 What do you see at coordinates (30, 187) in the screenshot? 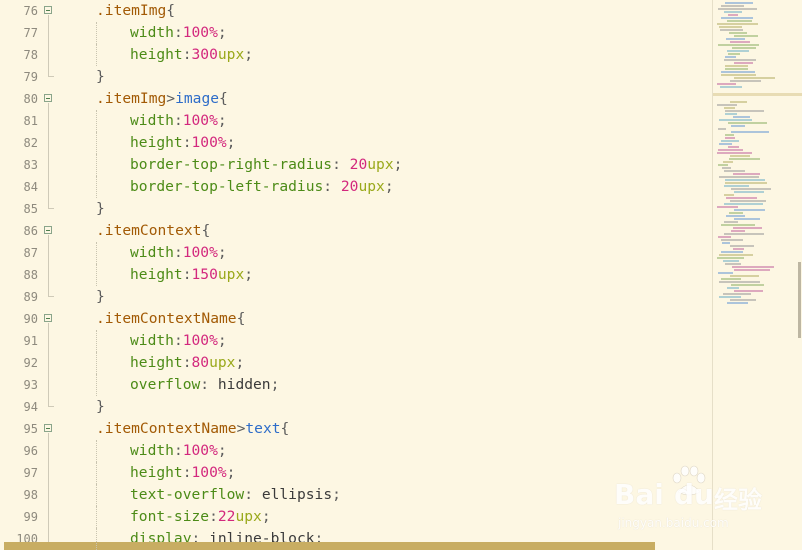
I see `line-number: 84` at bounding box center [30, 187].